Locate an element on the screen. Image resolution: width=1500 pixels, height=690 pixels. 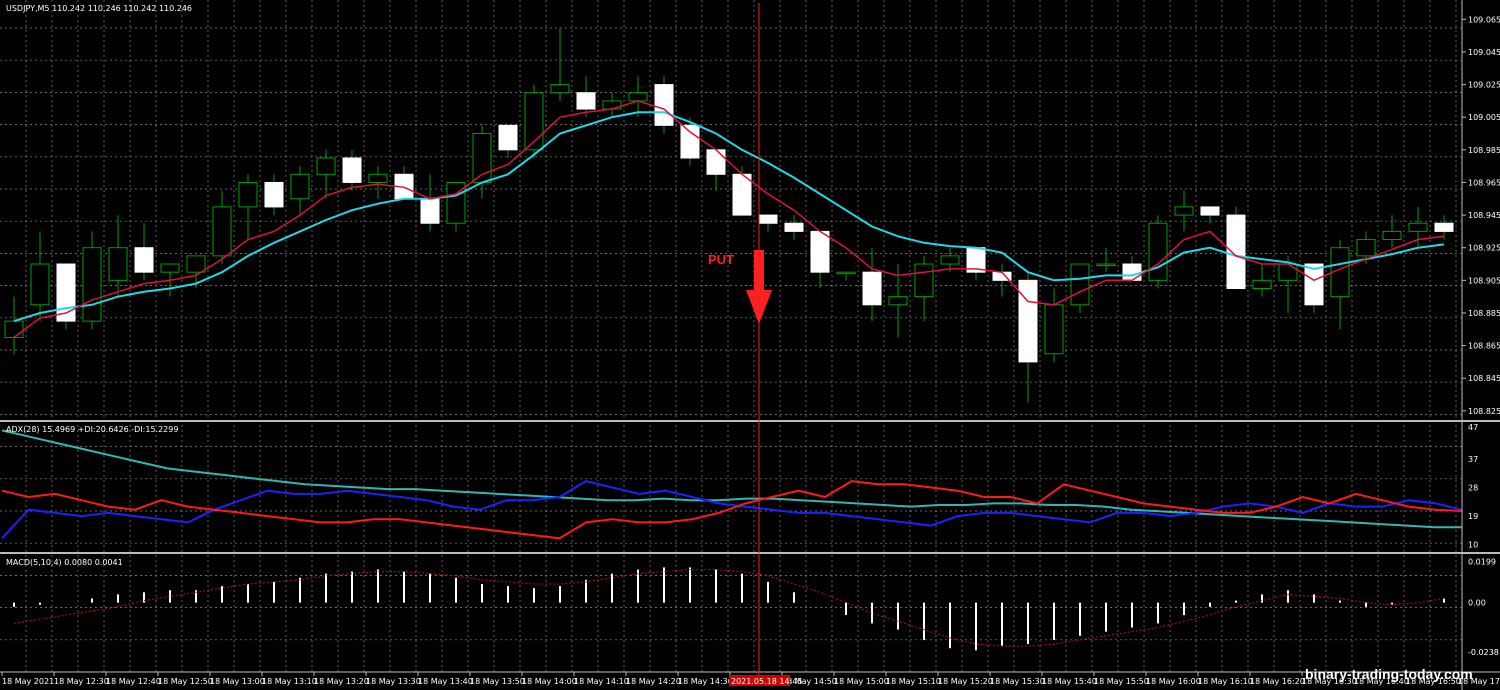
time-tick-label: 18 May 15:30 is located at coordinates (1017, 681).